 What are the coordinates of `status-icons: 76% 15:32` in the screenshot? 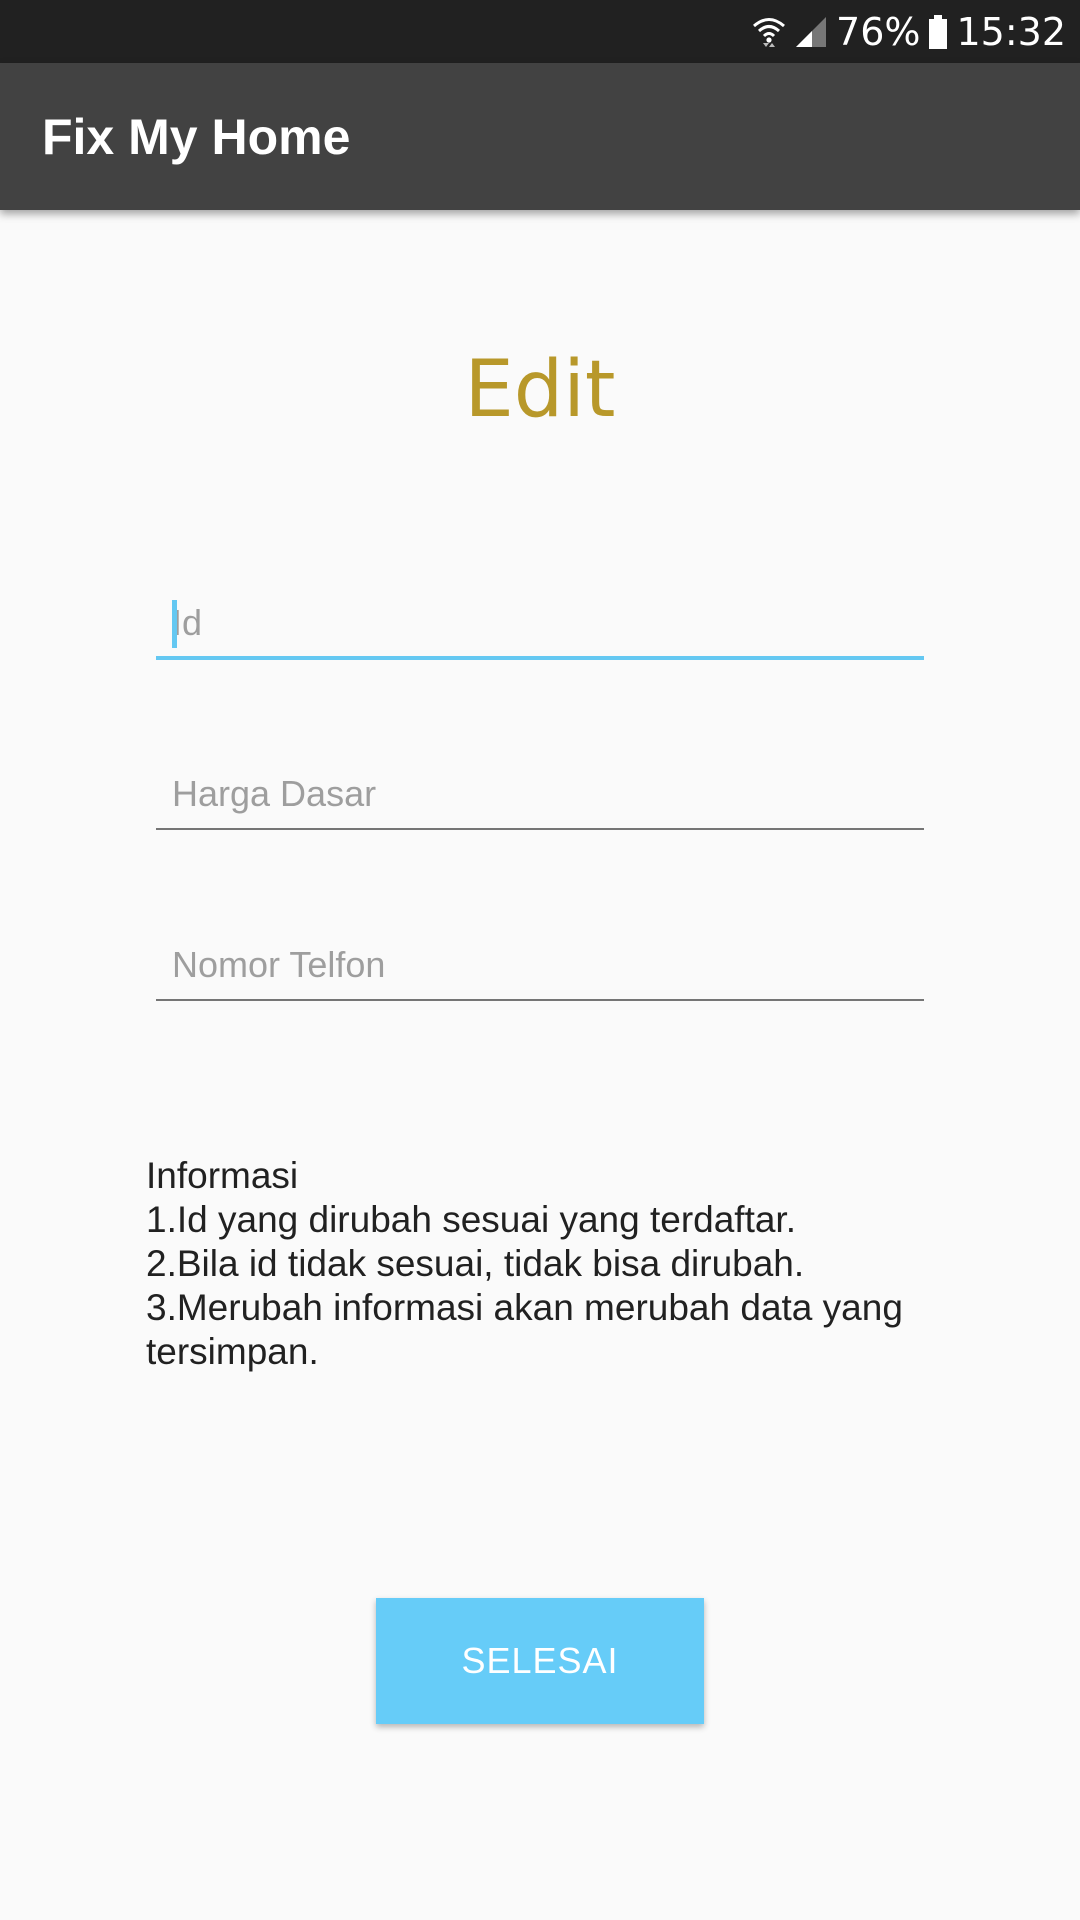 It's located at (909, 31).